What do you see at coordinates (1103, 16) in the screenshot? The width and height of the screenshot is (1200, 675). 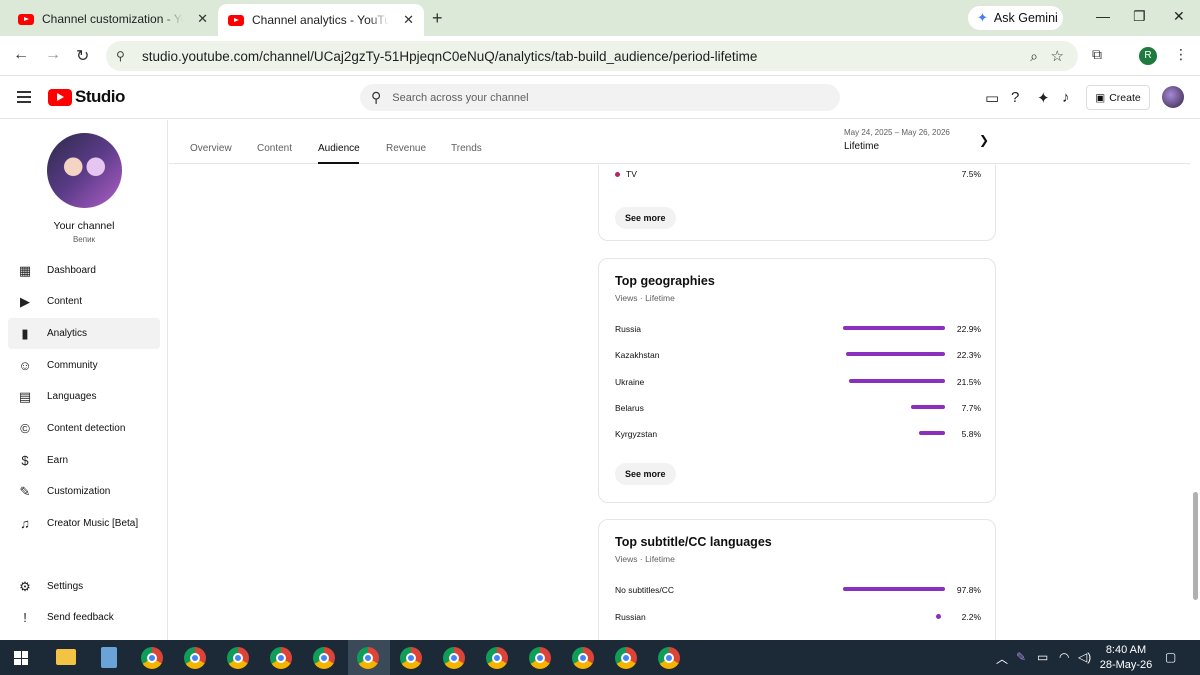 I see `minimize-window-icon: —` at bounding box center [1103, 16].